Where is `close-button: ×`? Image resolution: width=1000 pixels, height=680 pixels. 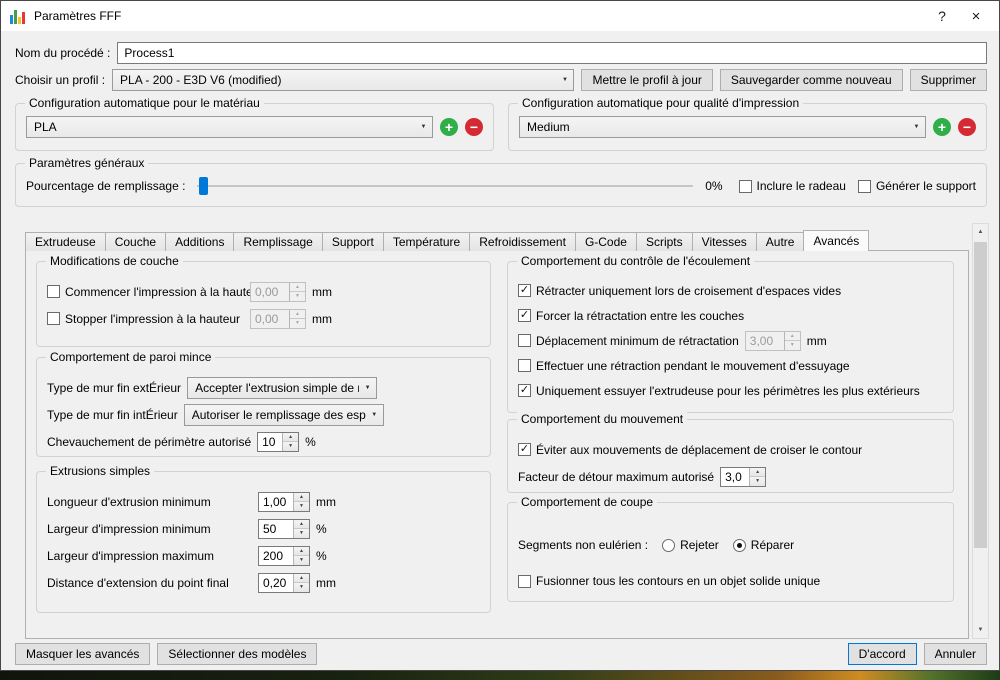 close-button: × is located at coordinates (976, 16).